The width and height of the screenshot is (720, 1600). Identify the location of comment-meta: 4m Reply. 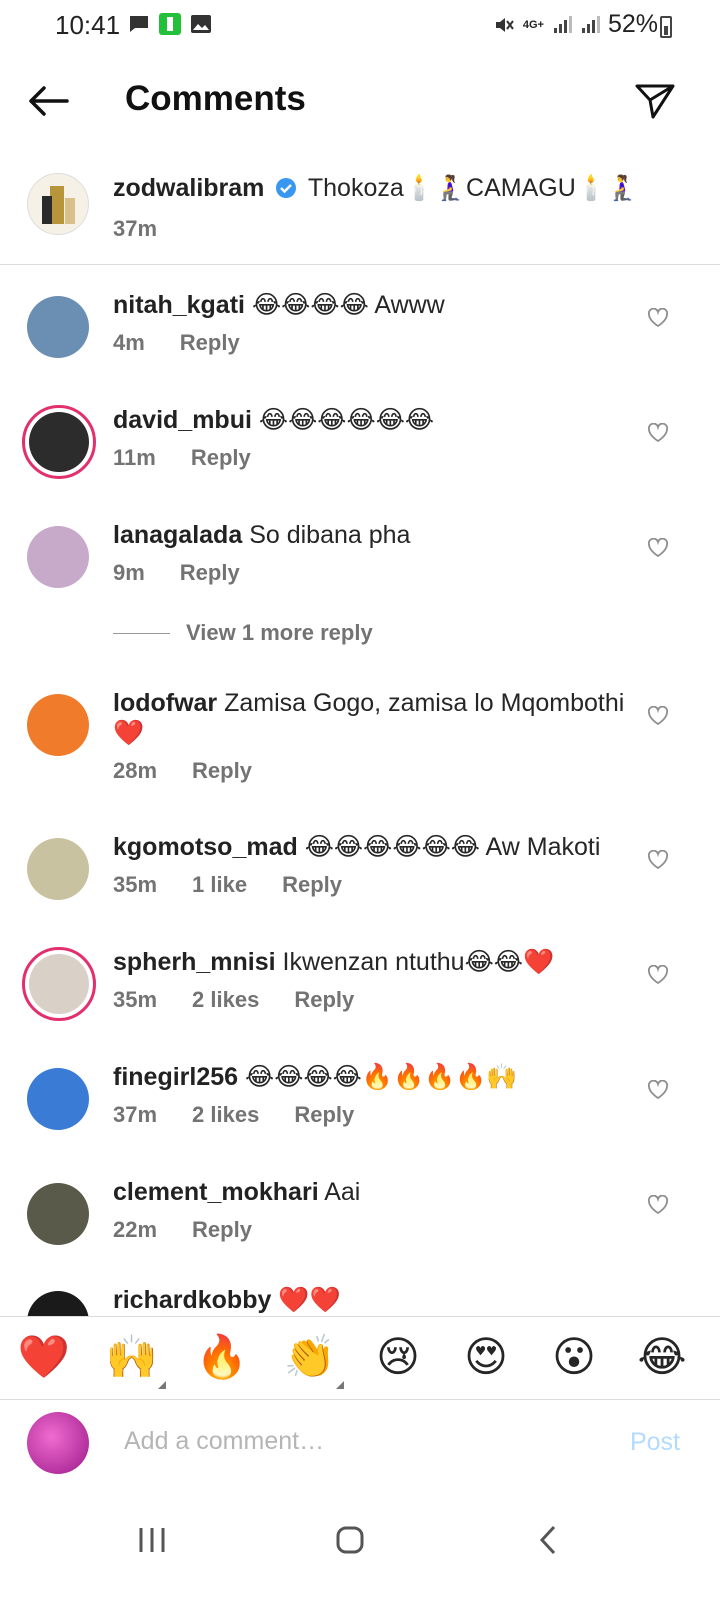
(176, 343).